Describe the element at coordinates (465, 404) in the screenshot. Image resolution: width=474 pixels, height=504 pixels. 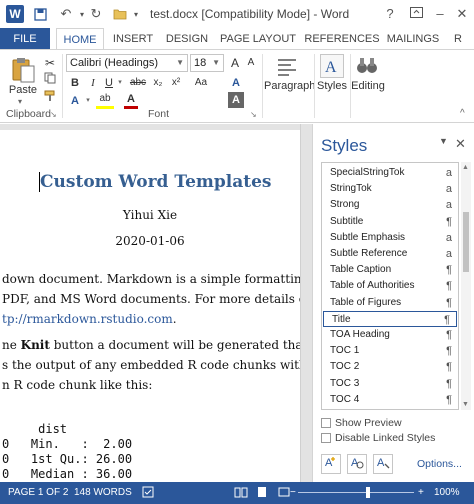
I see `scroll-down-icon: ▼` at that location.